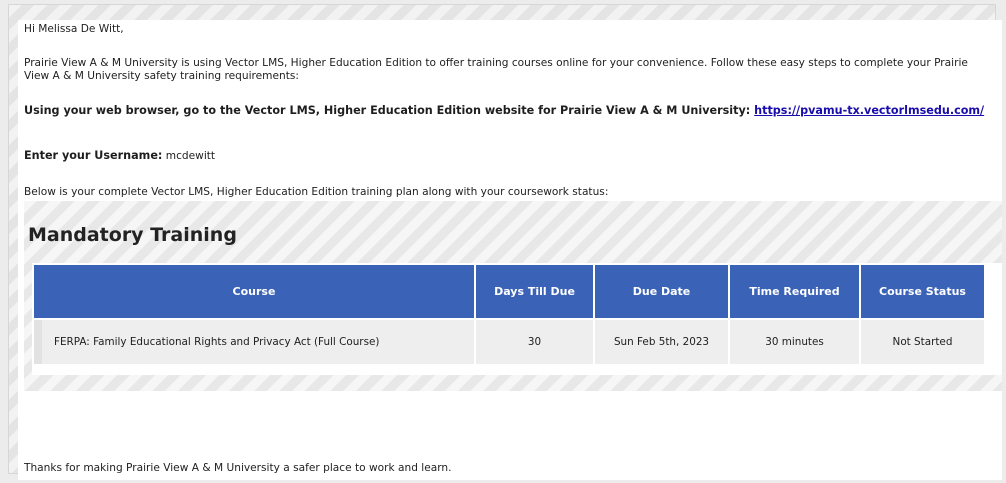 This screenshot has height=483, width=1006. What do you see at coordinates (794, 342) in the screenshot?
I see `time-required-cell: 30 minutes` at bounding box center [794, 342].